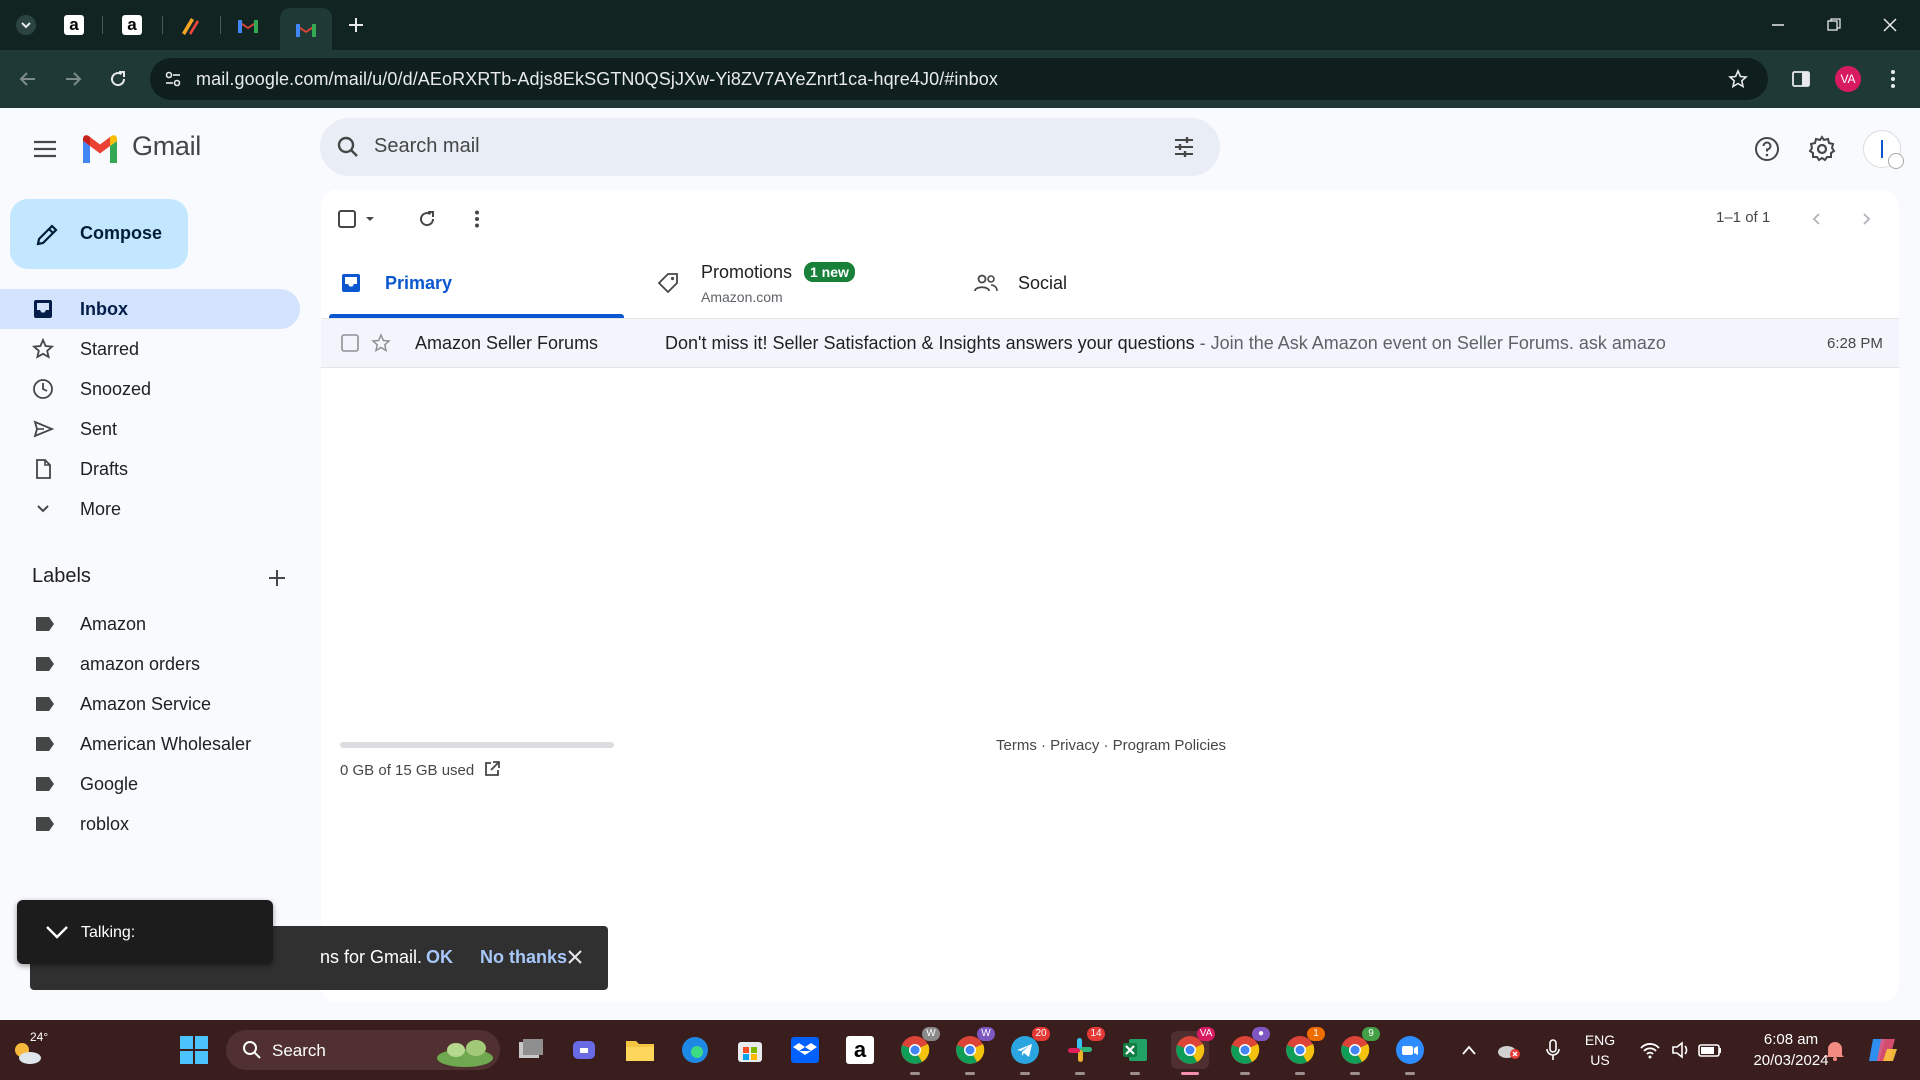  Describe the element at coordinates (30, 1050) in the screenshot. I see `weather-widget: 24°` at that location.